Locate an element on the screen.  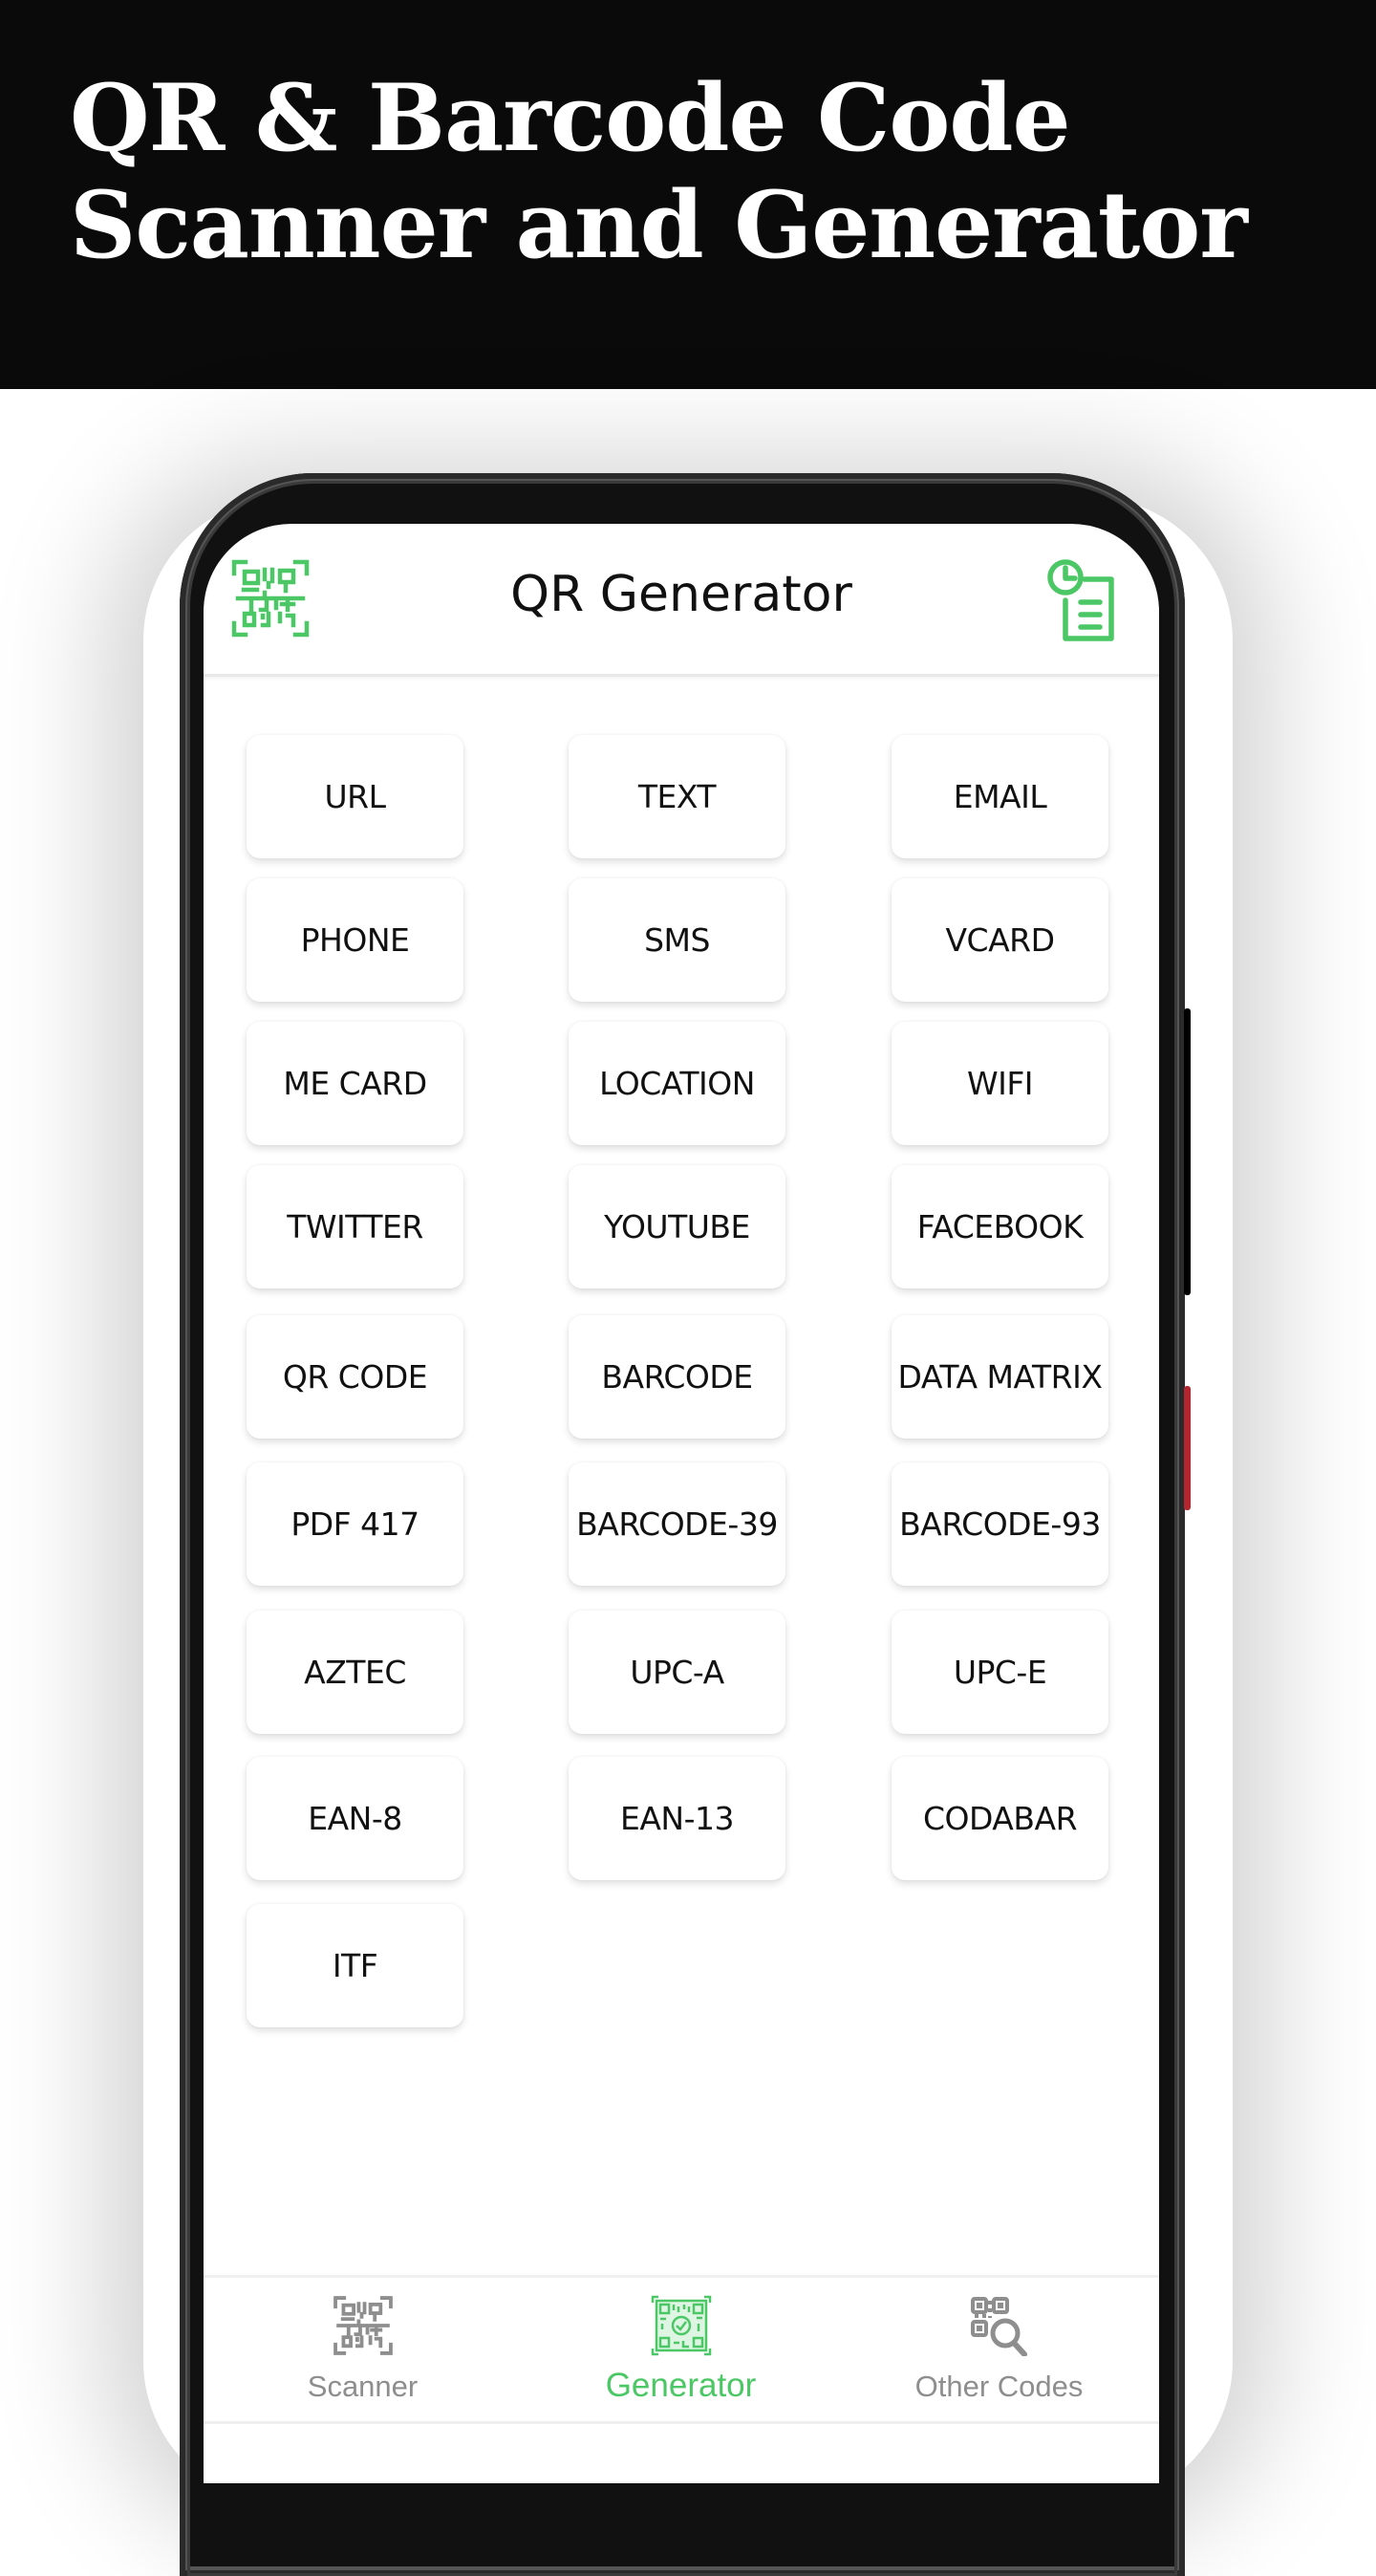
code-type-button-ean-8: EAN-8 is located at coordinates (355, 1818).